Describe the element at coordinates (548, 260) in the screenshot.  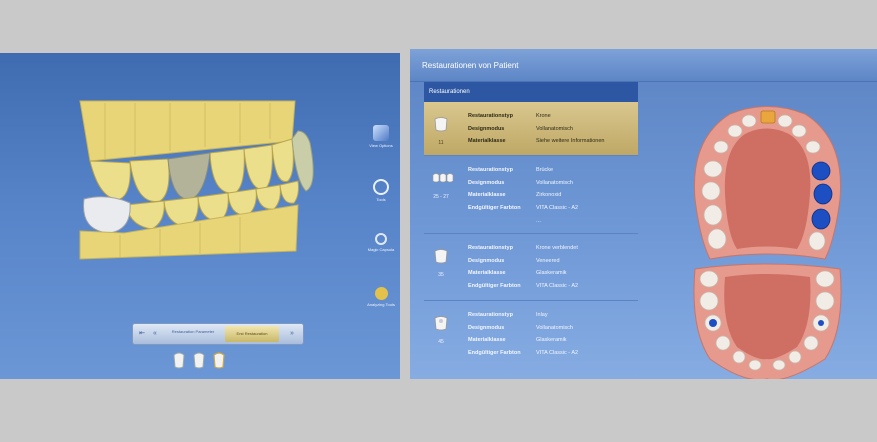
I see `field-value: Veneered` at that location.